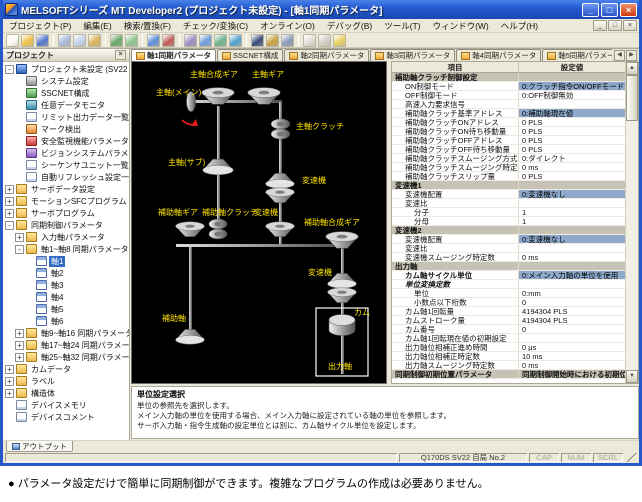 This screenshot has width=642, height=502. I want to click on project-check-icon, so click(153, 40).